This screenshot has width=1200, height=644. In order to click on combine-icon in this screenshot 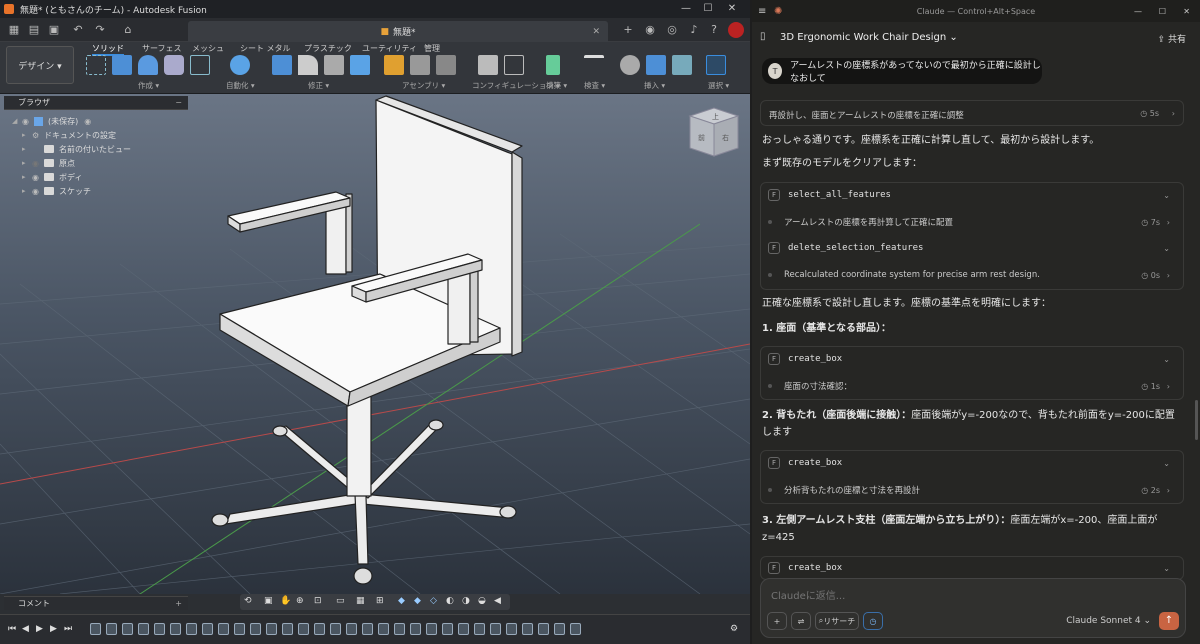, I will do `click(360, 65)`.